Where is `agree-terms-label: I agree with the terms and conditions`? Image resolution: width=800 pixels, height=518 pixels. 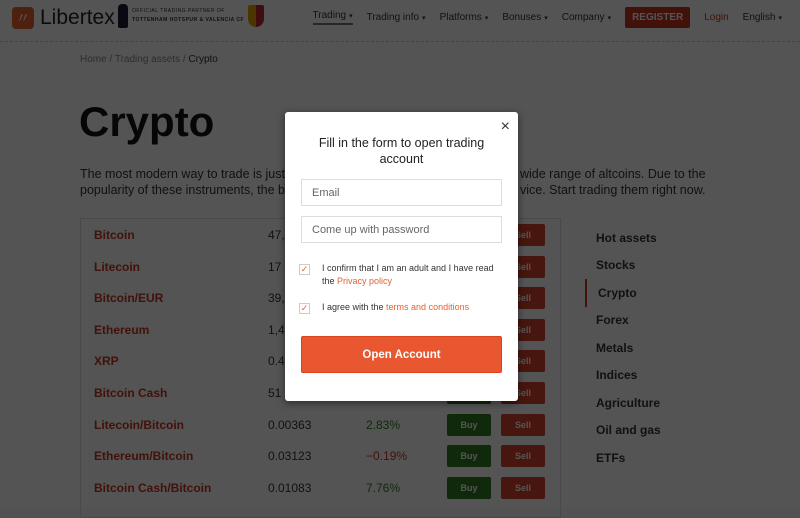 agree-terms-label: I agree with the terms and conditions is located at coordinates (414, 307).